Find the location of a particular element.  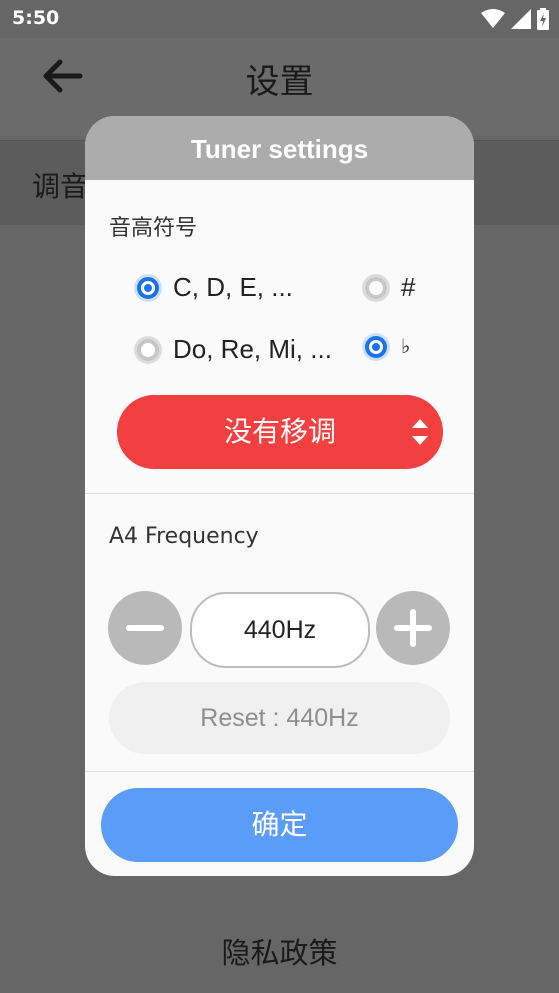

status-bar: 5:50 is located at coordinates (279, 19).